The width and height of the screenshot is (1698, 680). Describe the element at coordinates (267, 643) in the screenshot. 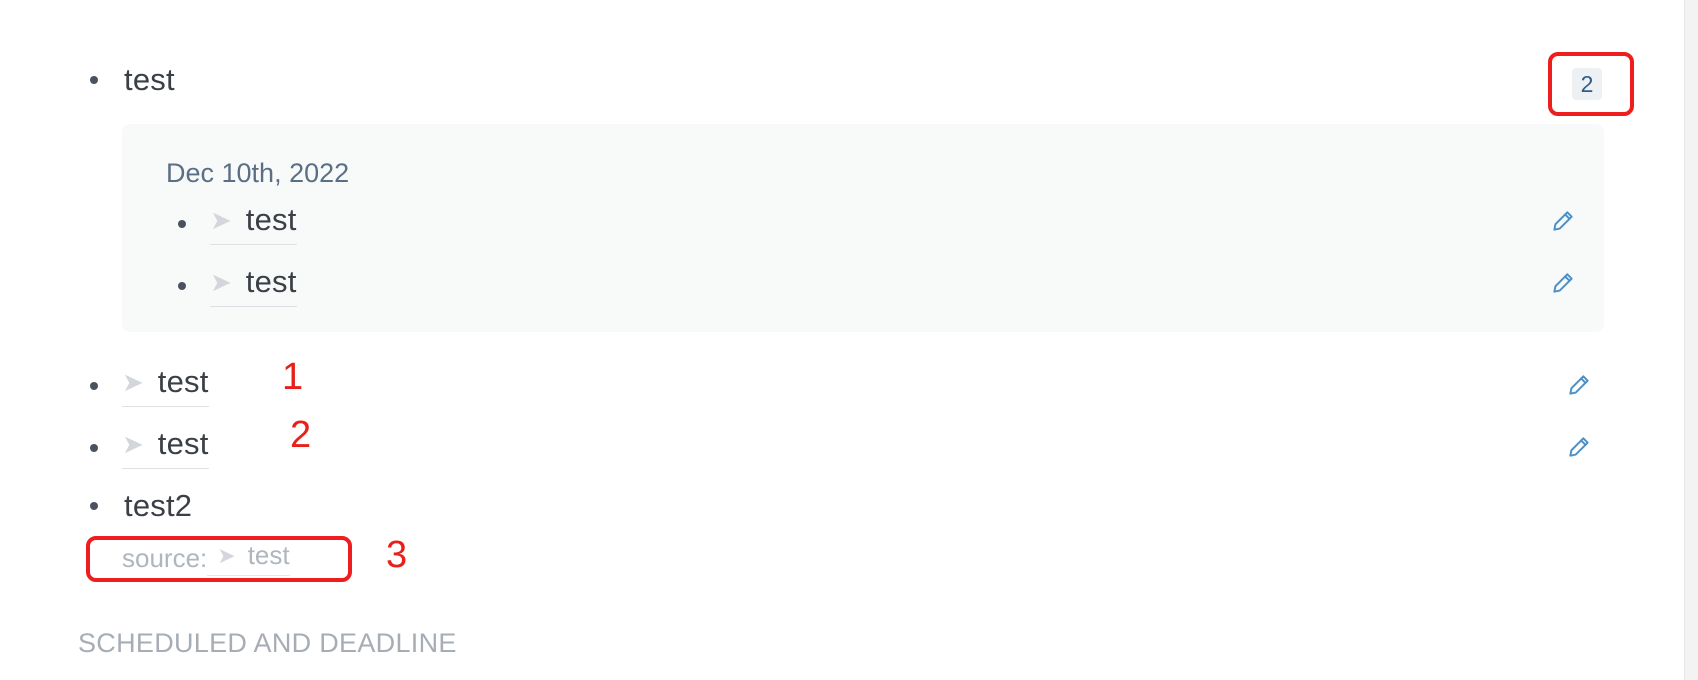

I see `section-title: SCHEDULED AND DEADLINE` at that location.